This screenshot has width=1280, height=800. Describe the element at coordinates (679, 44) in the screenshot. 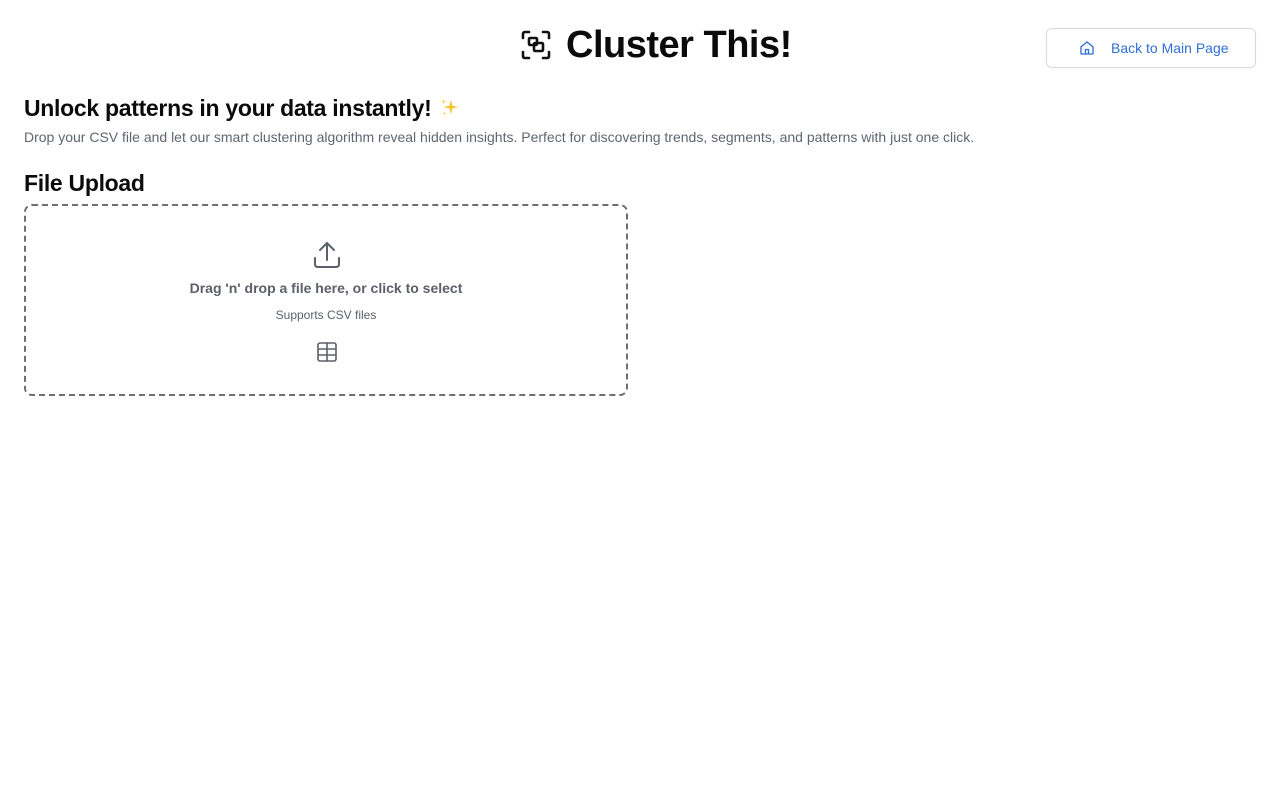

I see `app-title: Cluster This!` at that location.